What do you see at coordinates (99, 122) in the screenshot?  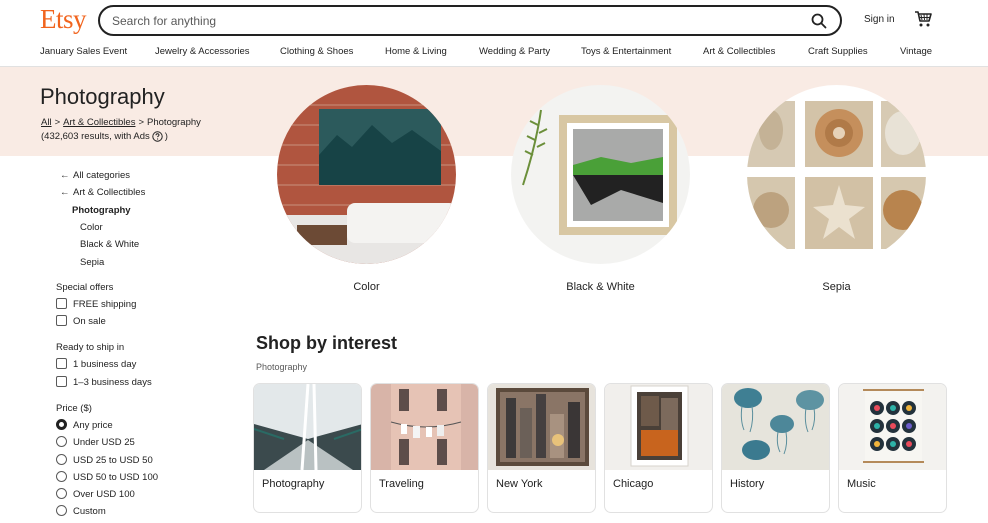 I see `breadcrumb-art: Art & Collectibles` at bounding box center [99, 122].